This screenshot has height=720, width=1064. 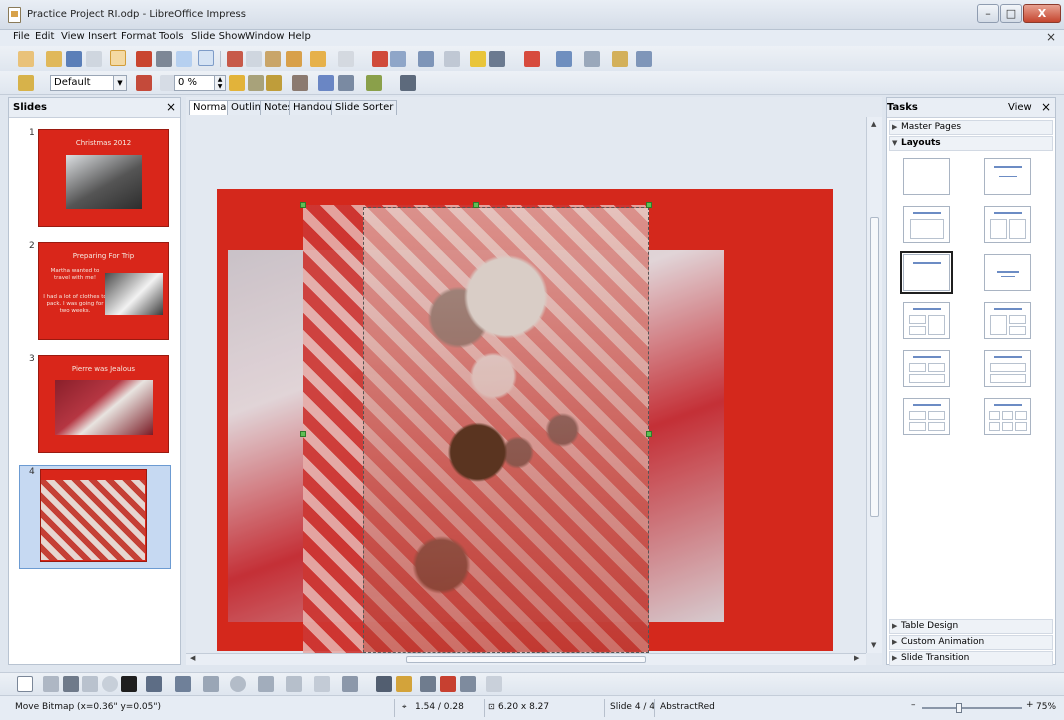 What do you see at coordinates (74, 59) in the screenshot?
I see `save-icon` at bounding box center [74, 59].